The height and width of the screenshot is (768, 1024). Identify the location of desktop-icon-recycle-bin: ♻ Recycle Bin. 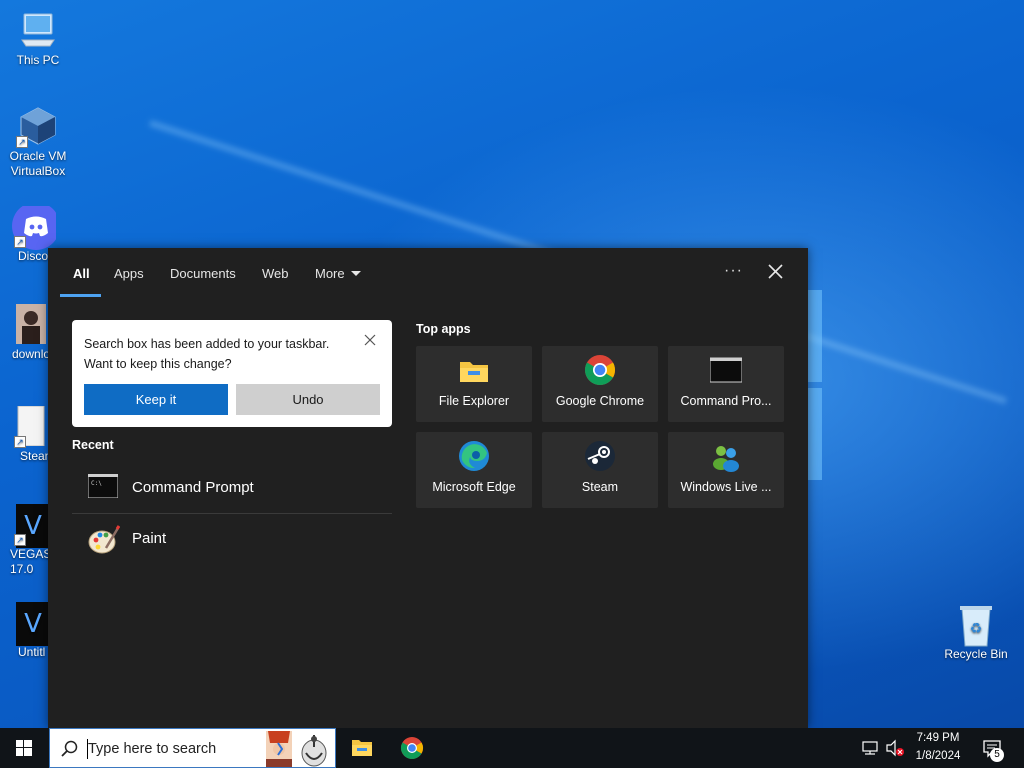
(976, 633).